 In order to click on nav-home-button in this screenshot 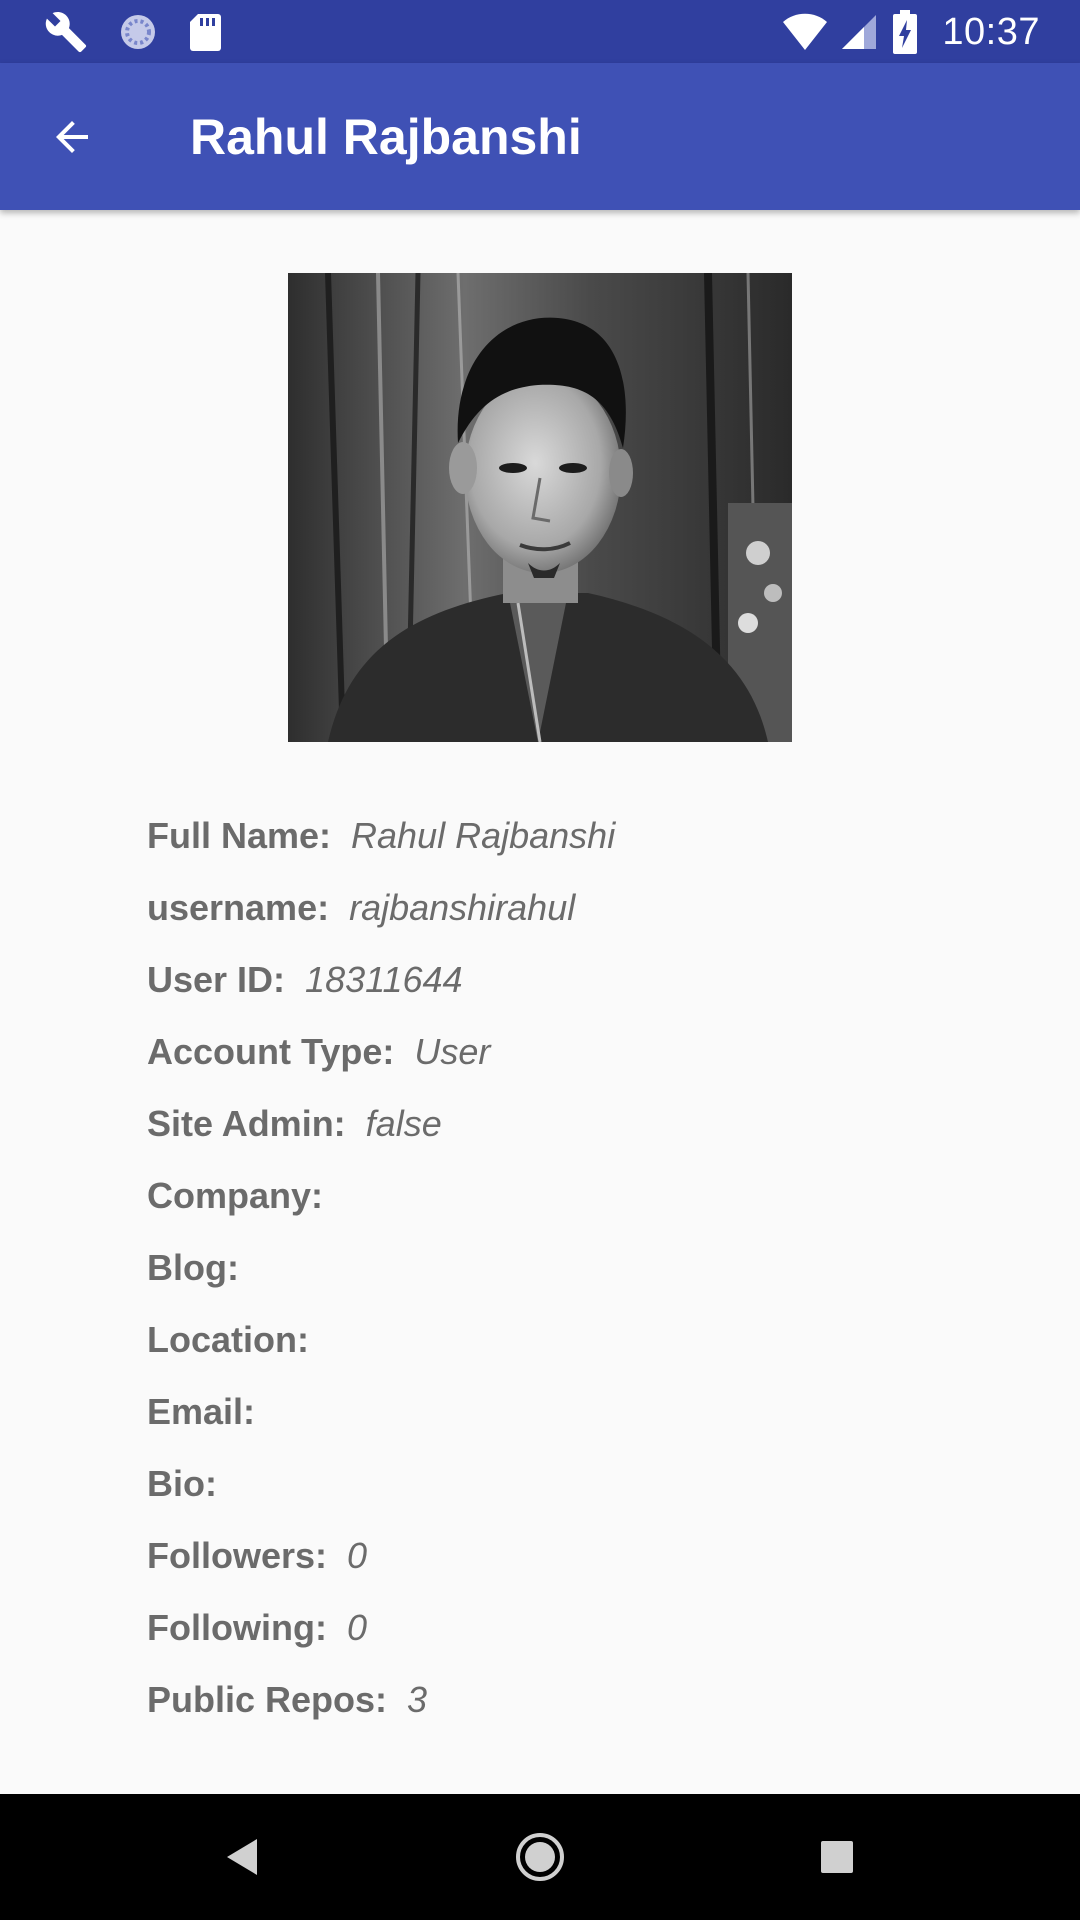, I will do `click(540, 1857)`.